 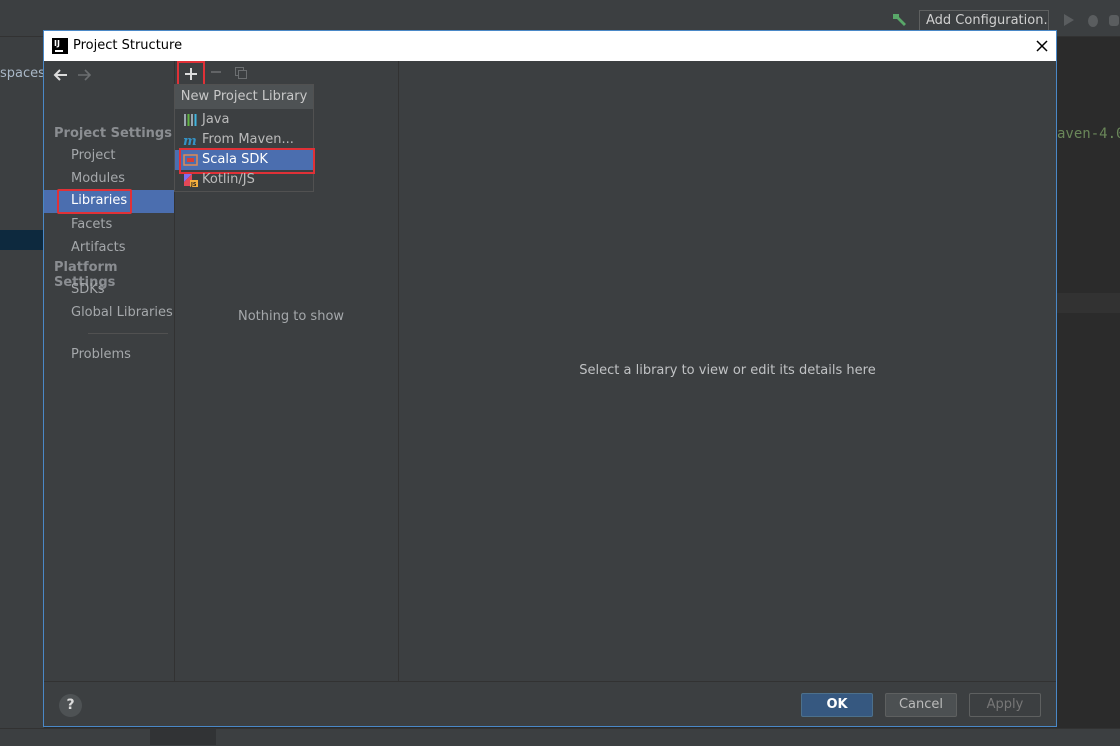 I want to click on help-button: ?, so click(x=70, y=705).